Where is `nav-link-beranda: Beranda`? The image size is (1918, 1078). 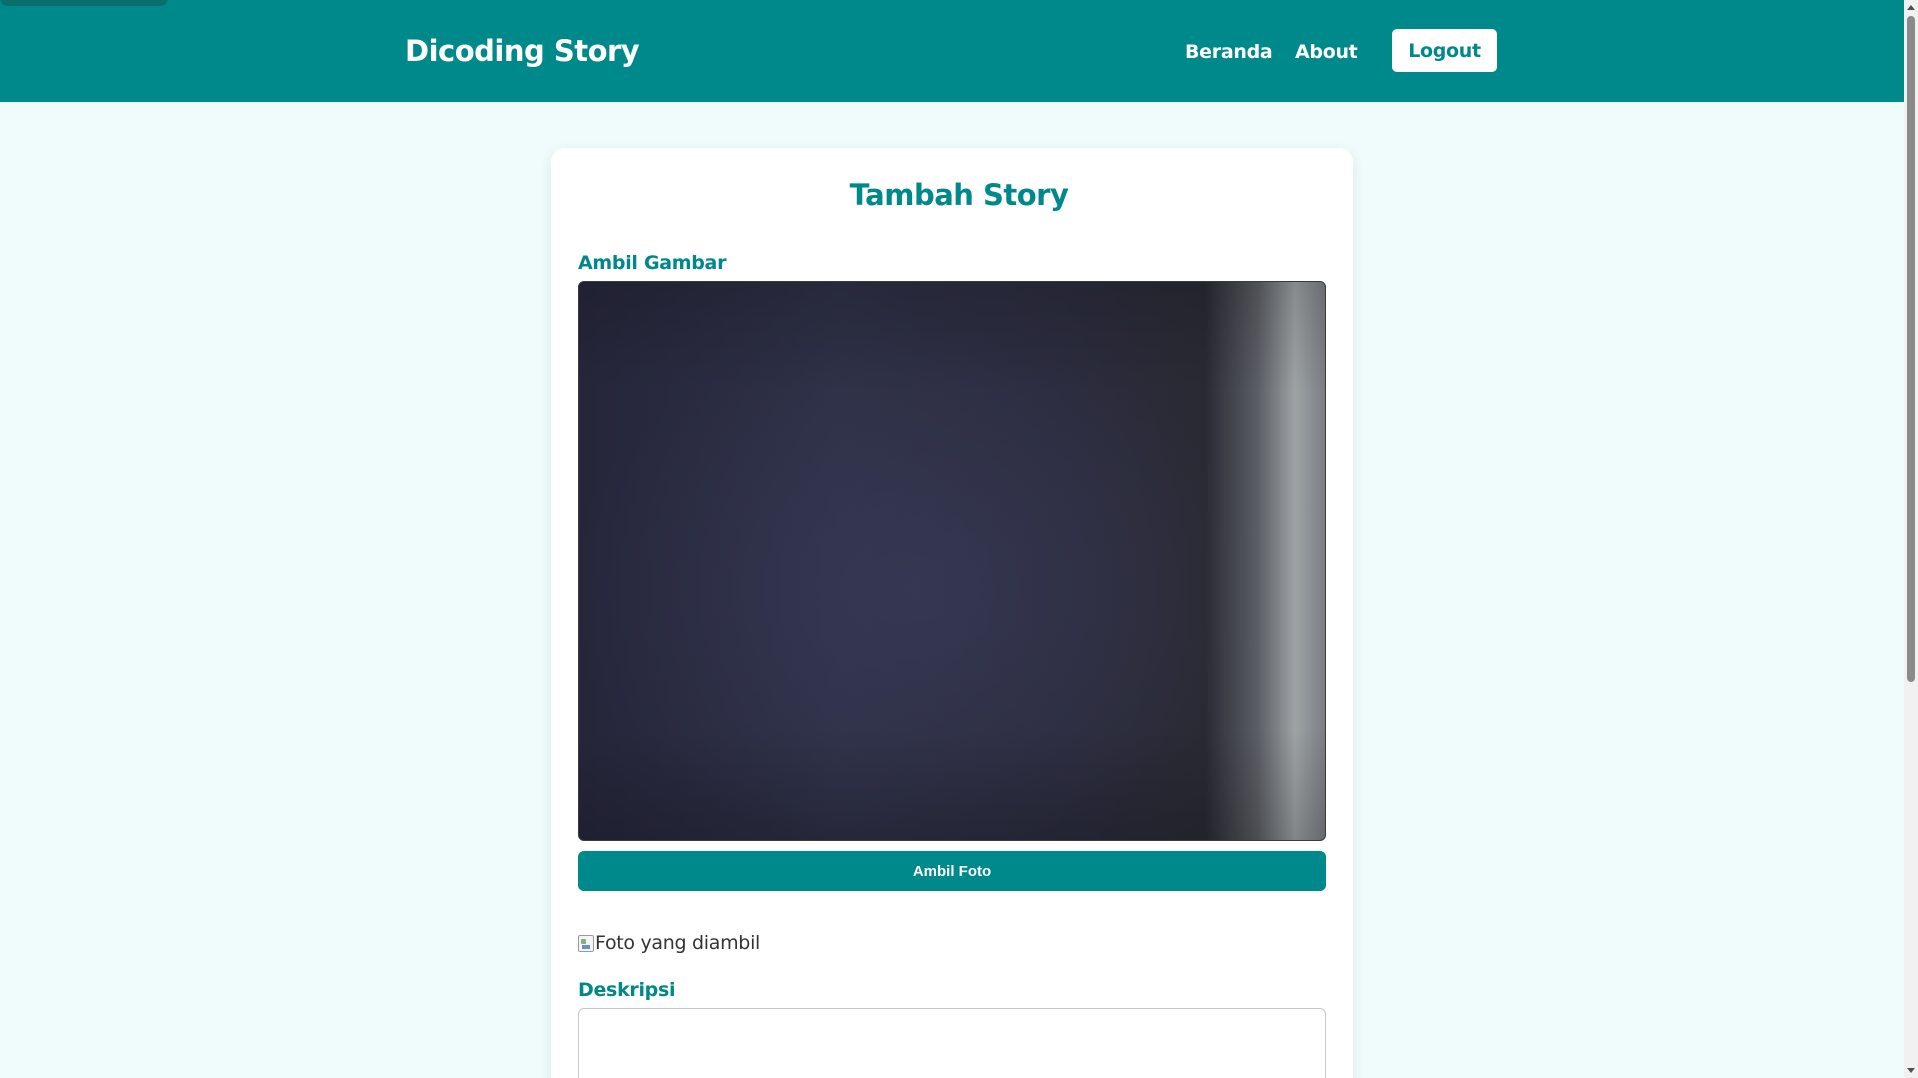 nav-link-beranda: Beranda is located at coordinates (1229, 52).